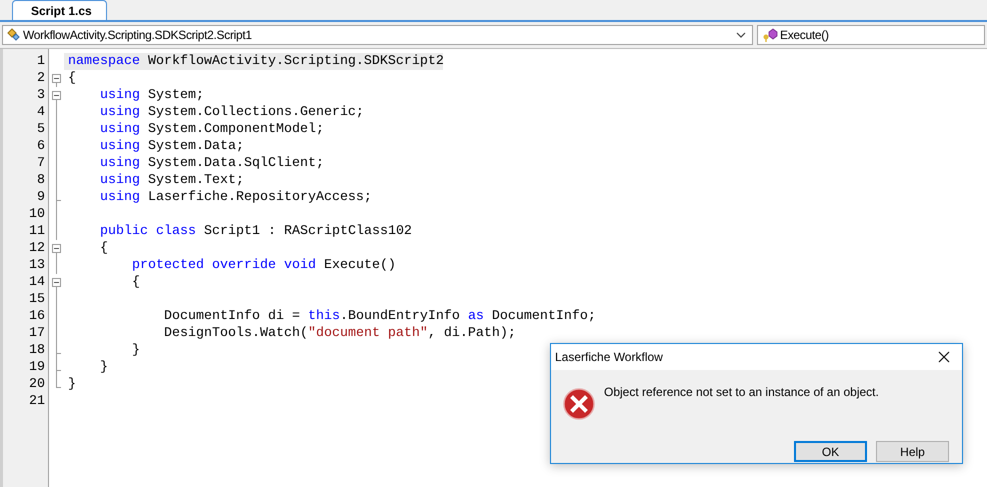 The height and width of the screenshot is (487, 987). Describe the element at coordinates (41, 146) in the screenshot. I see `line-number: 6` at that location.